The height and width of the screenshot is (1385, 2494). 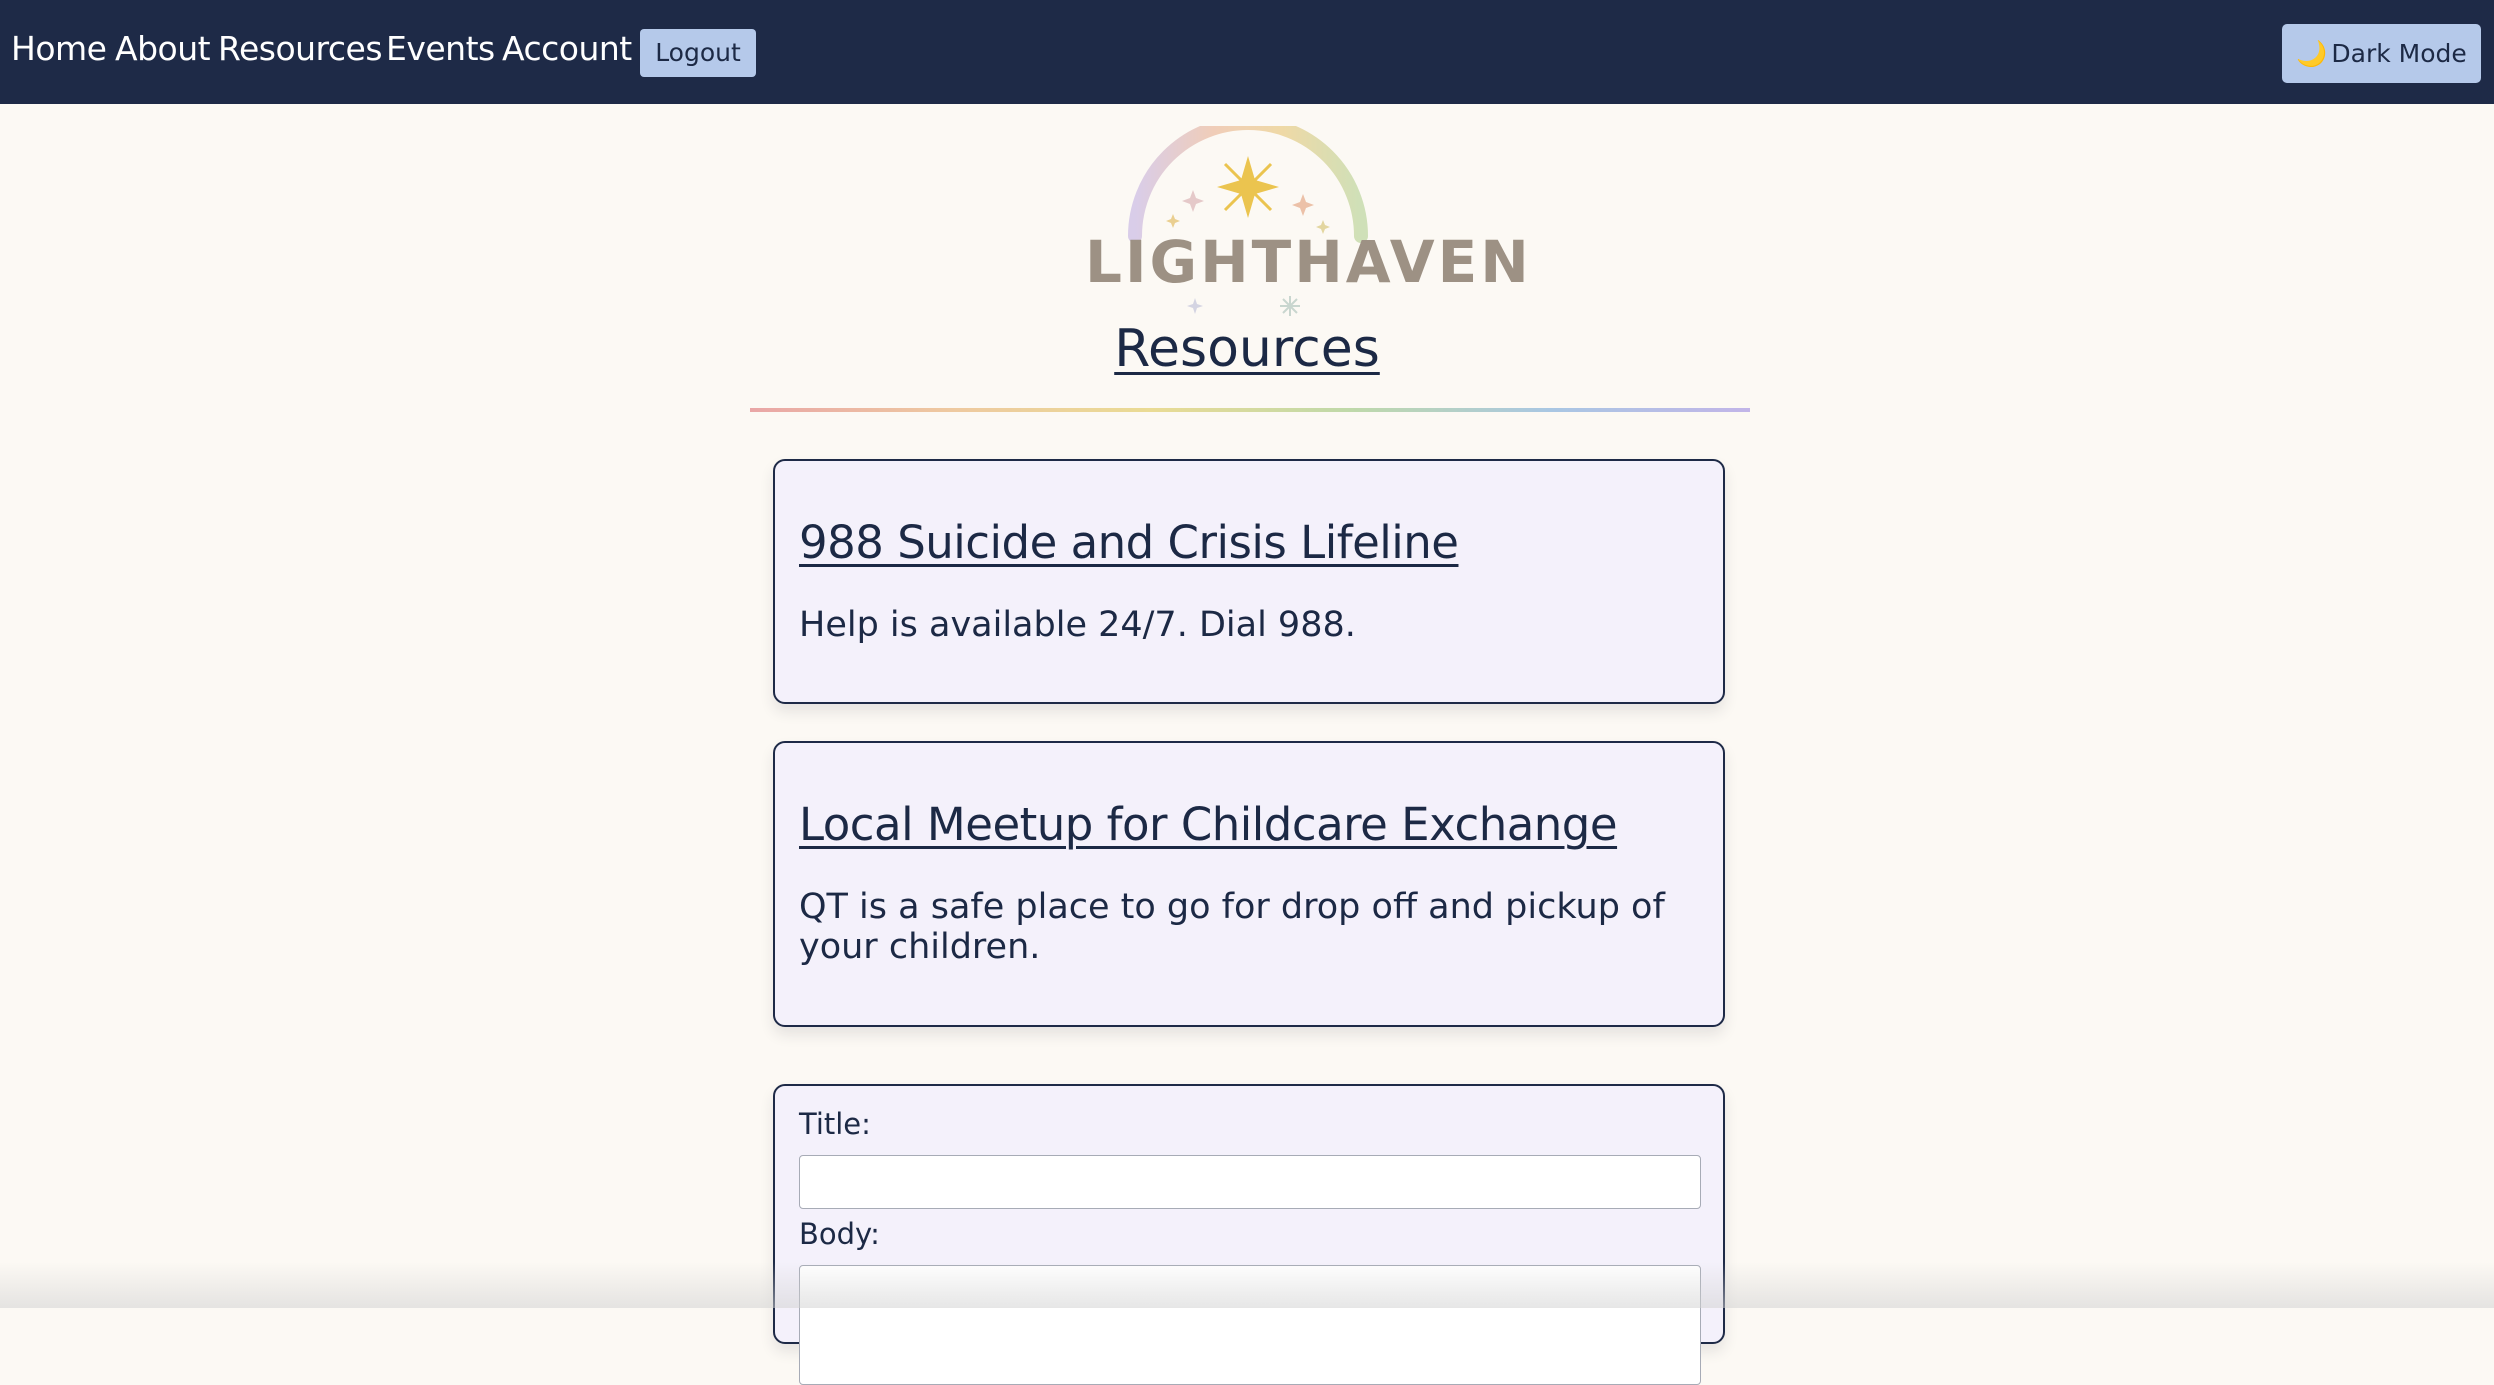 What do you see at coordinates (698, 53) in the screenshot?
I see `logout-button: Logout` at bounding box center [698, 53].